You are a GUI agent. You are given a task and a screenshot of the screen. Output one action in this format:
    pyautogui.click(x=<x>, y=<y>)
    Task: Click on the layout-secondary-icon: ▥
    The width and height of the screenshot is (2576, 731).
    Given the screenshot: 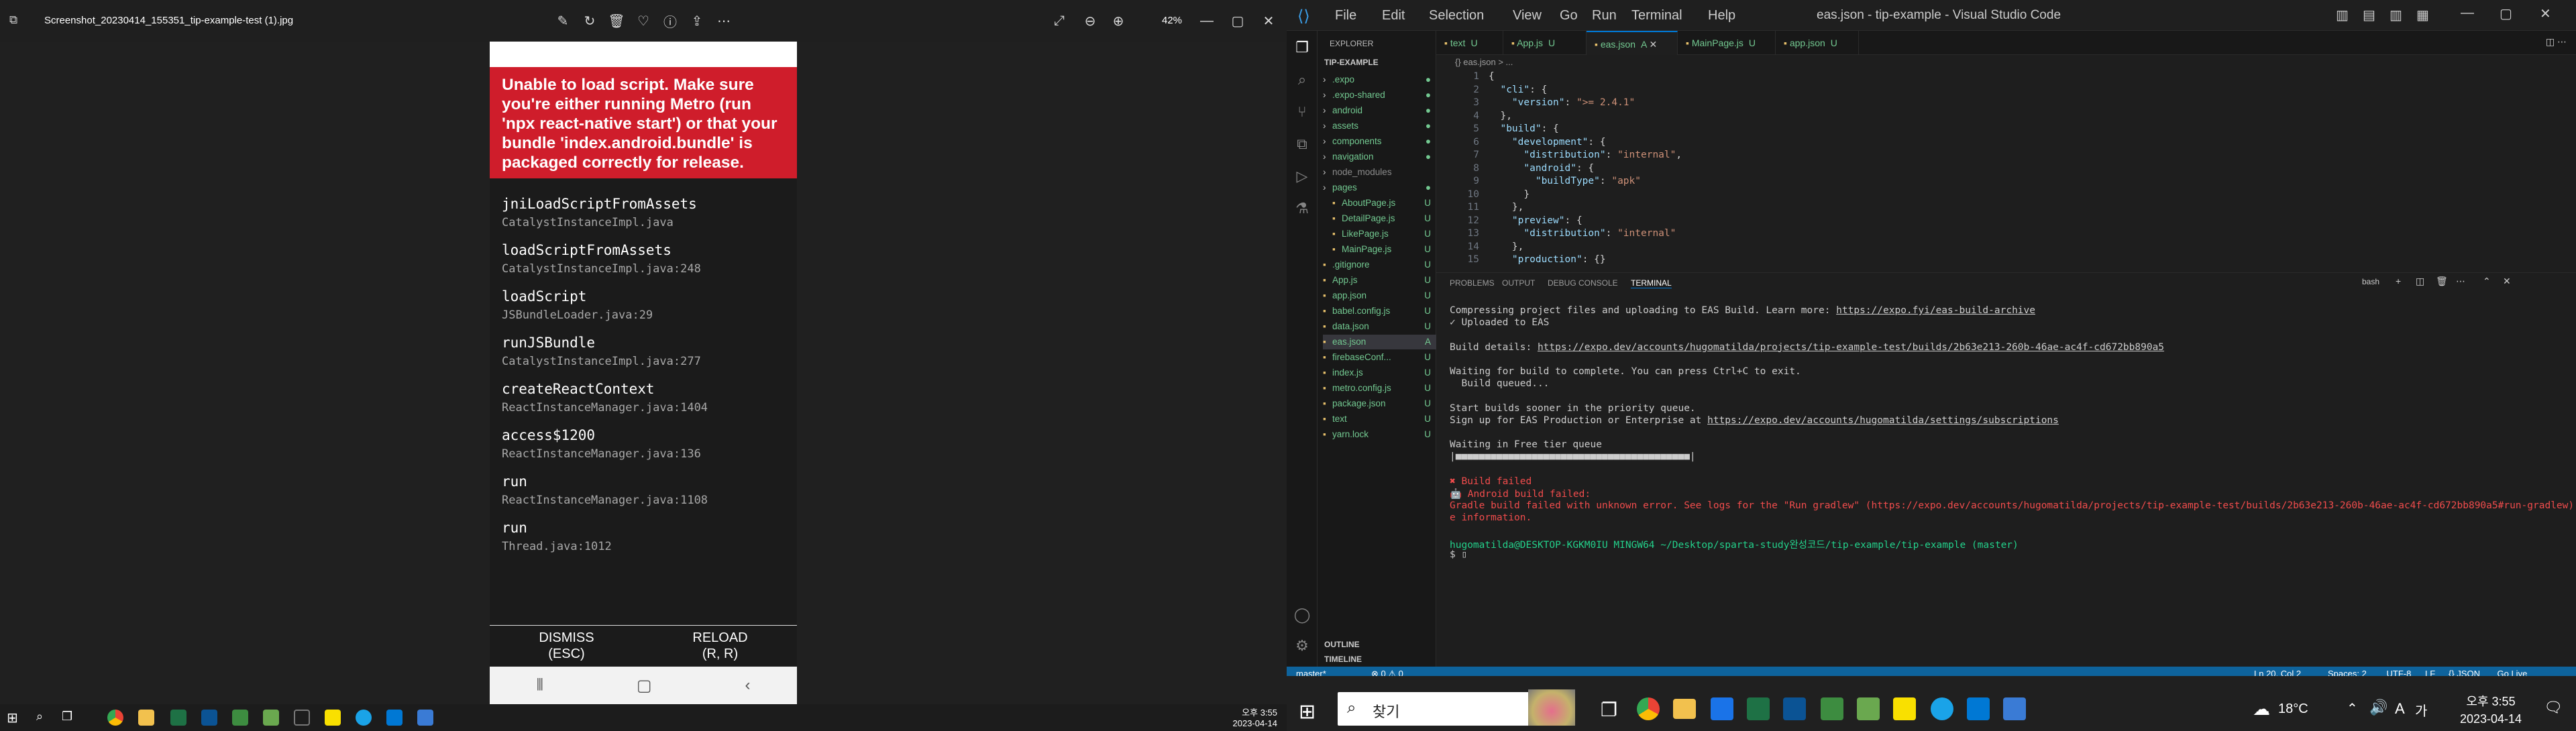 What is the action you would take?
    pyautogui.click(x=2396, y=15)
    